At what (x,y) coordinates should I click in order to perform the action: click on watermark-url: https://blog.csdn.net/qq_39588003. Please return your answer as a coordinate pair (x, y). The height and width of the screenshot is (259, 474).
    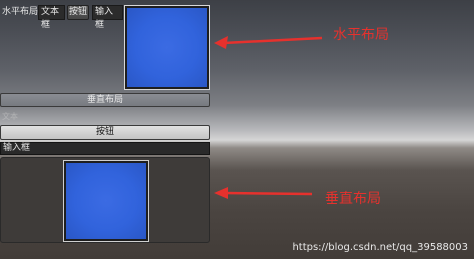
    Looking at the image, I should click on (380, 247).